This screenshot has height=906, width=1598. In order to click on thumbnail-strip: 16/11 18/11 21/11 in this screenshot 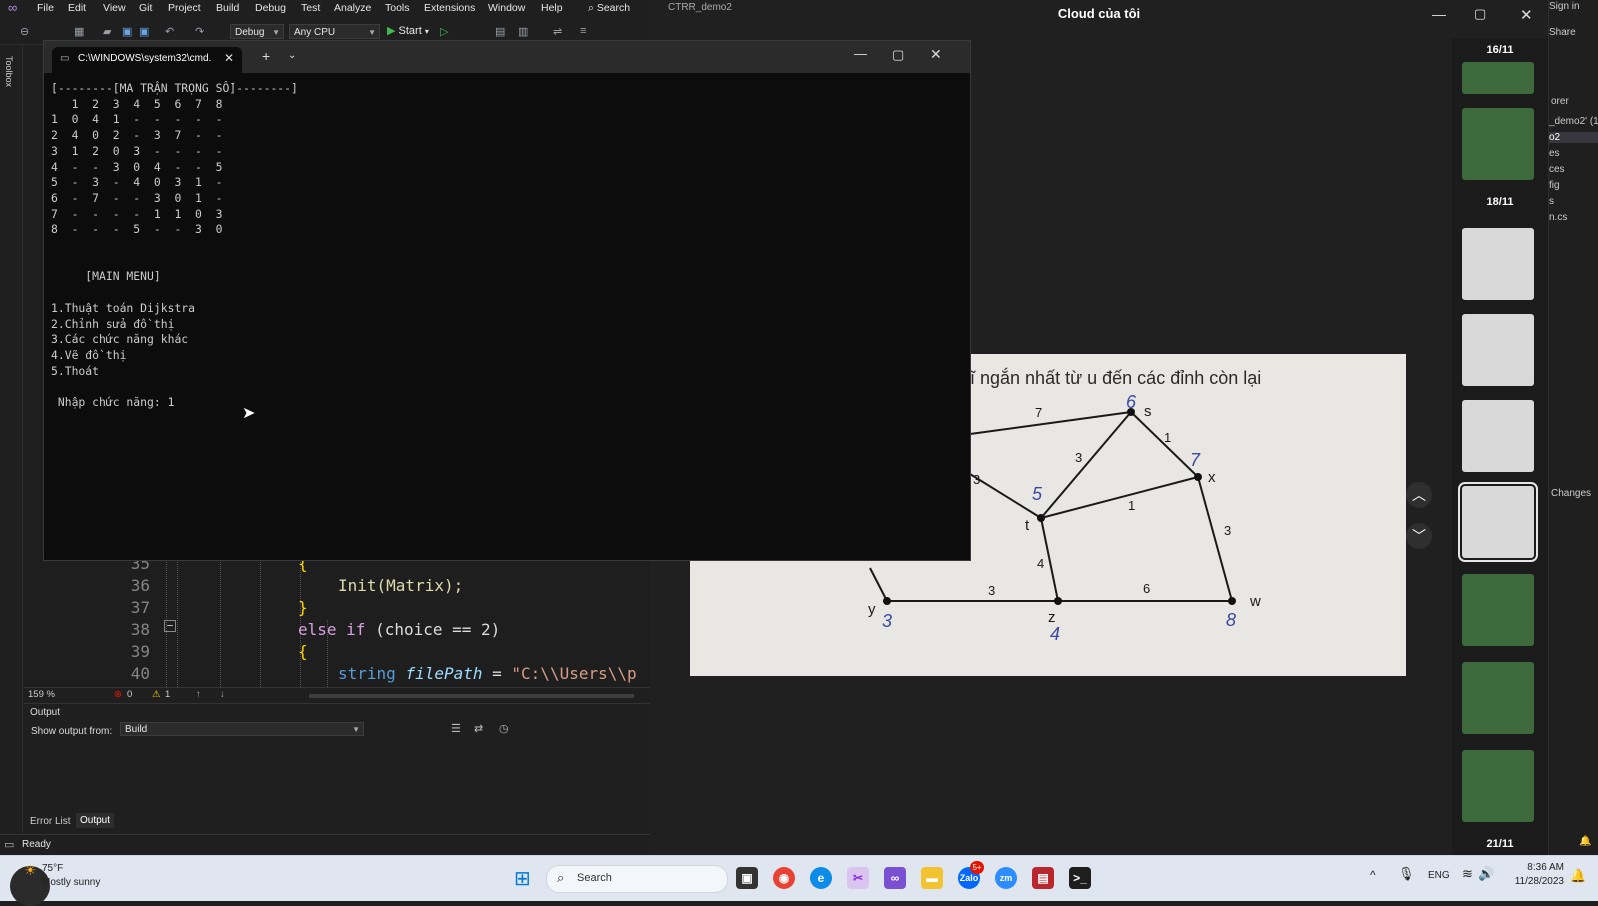, I will do `click(1500, 446)`.